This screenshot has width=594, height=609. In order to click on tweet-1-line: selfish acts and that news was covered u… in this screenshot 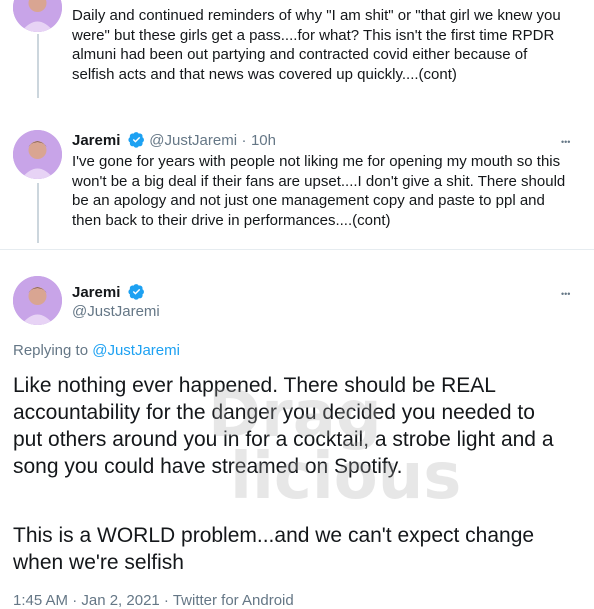, I will do `click(264, 74)`.